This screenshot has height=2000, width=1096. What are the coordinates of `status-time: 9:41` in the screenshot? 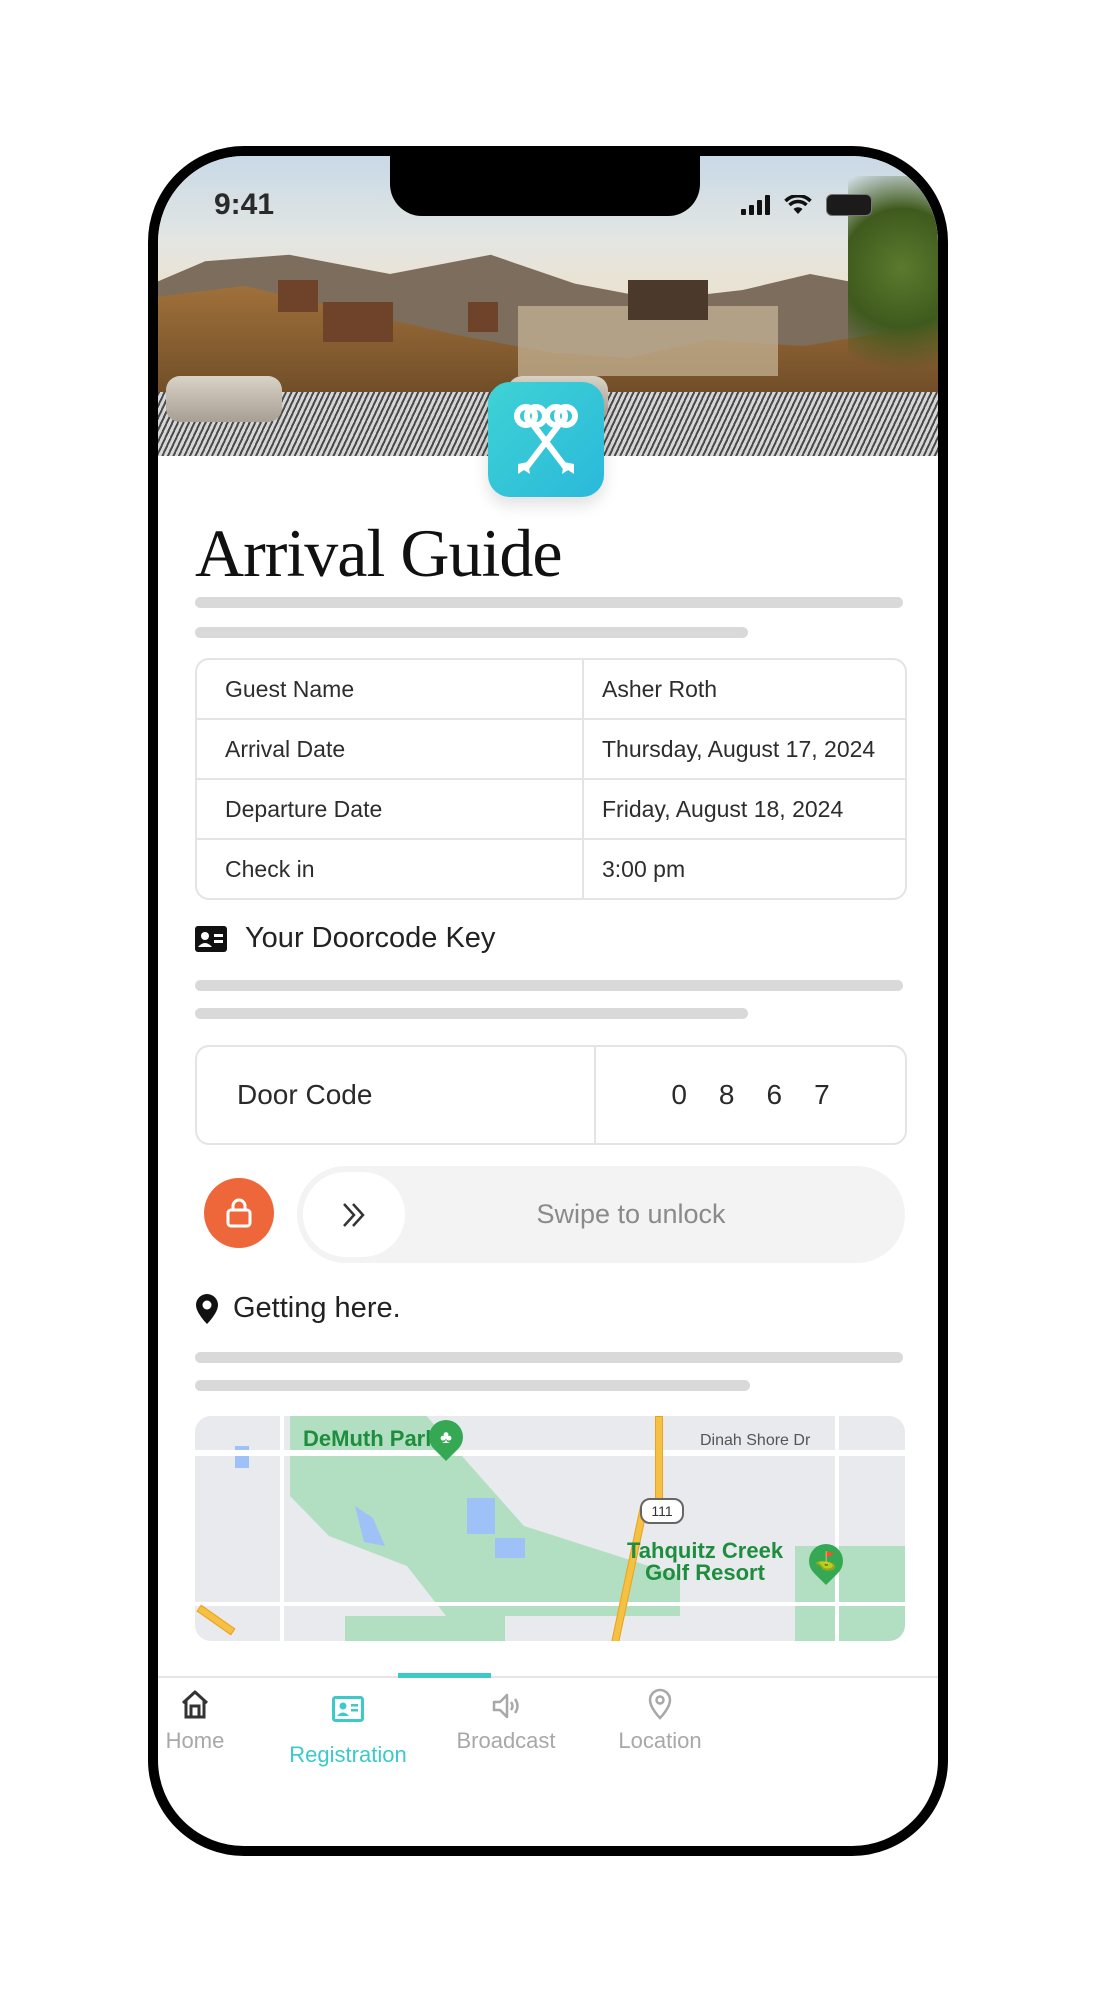 It's located at (244, 204).